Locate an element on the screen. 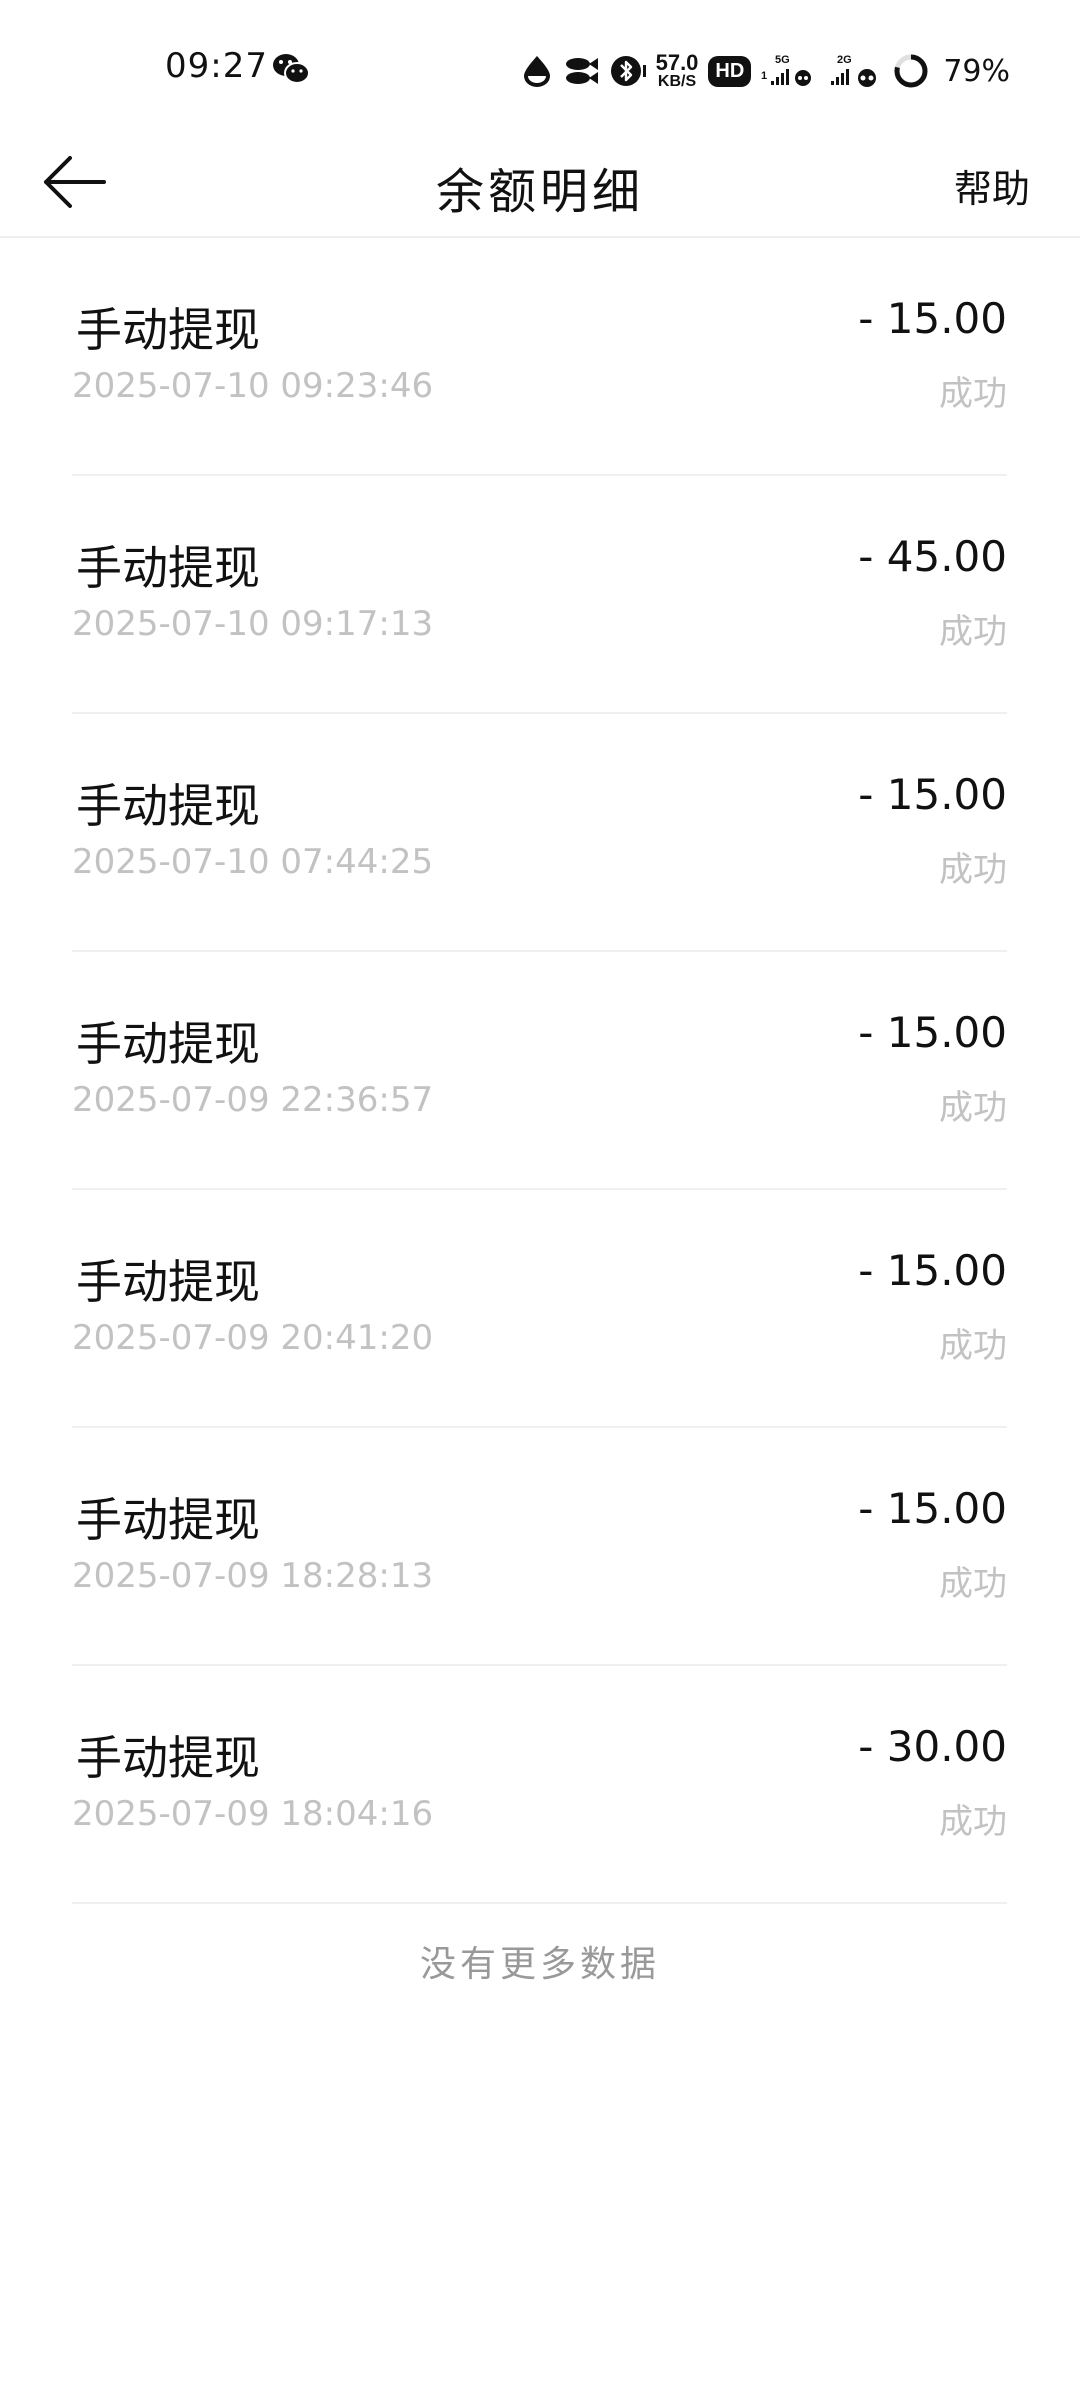  sim1-network-label: 5G is located at coordinates (782, 60).